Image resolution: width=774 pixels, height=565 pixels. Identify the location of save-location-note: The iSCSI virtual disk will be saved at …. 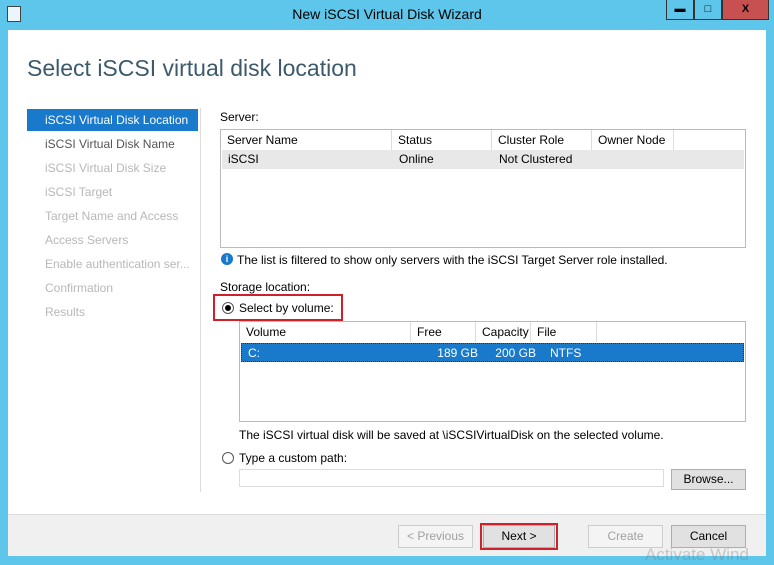
(451, 435).